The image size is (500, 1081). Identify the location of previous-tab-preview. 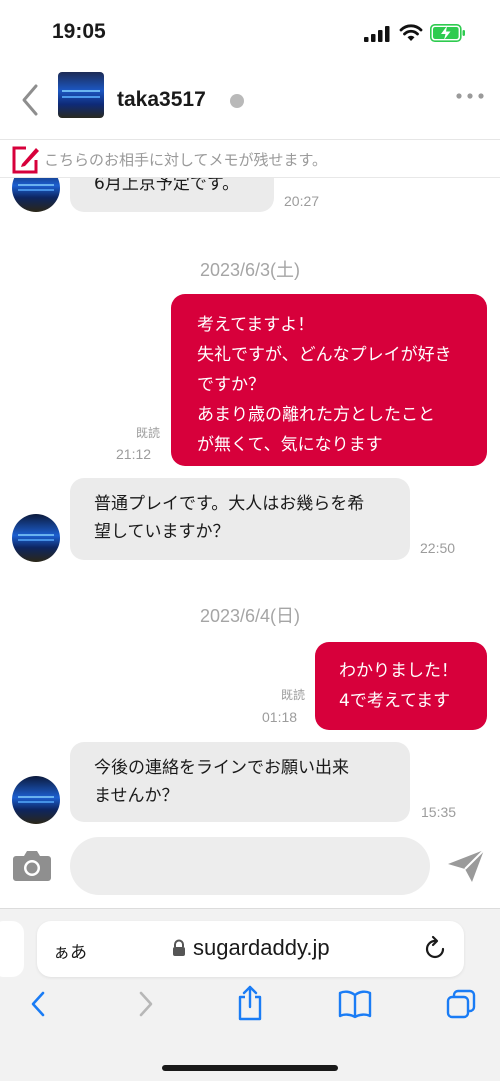
(12, 949).